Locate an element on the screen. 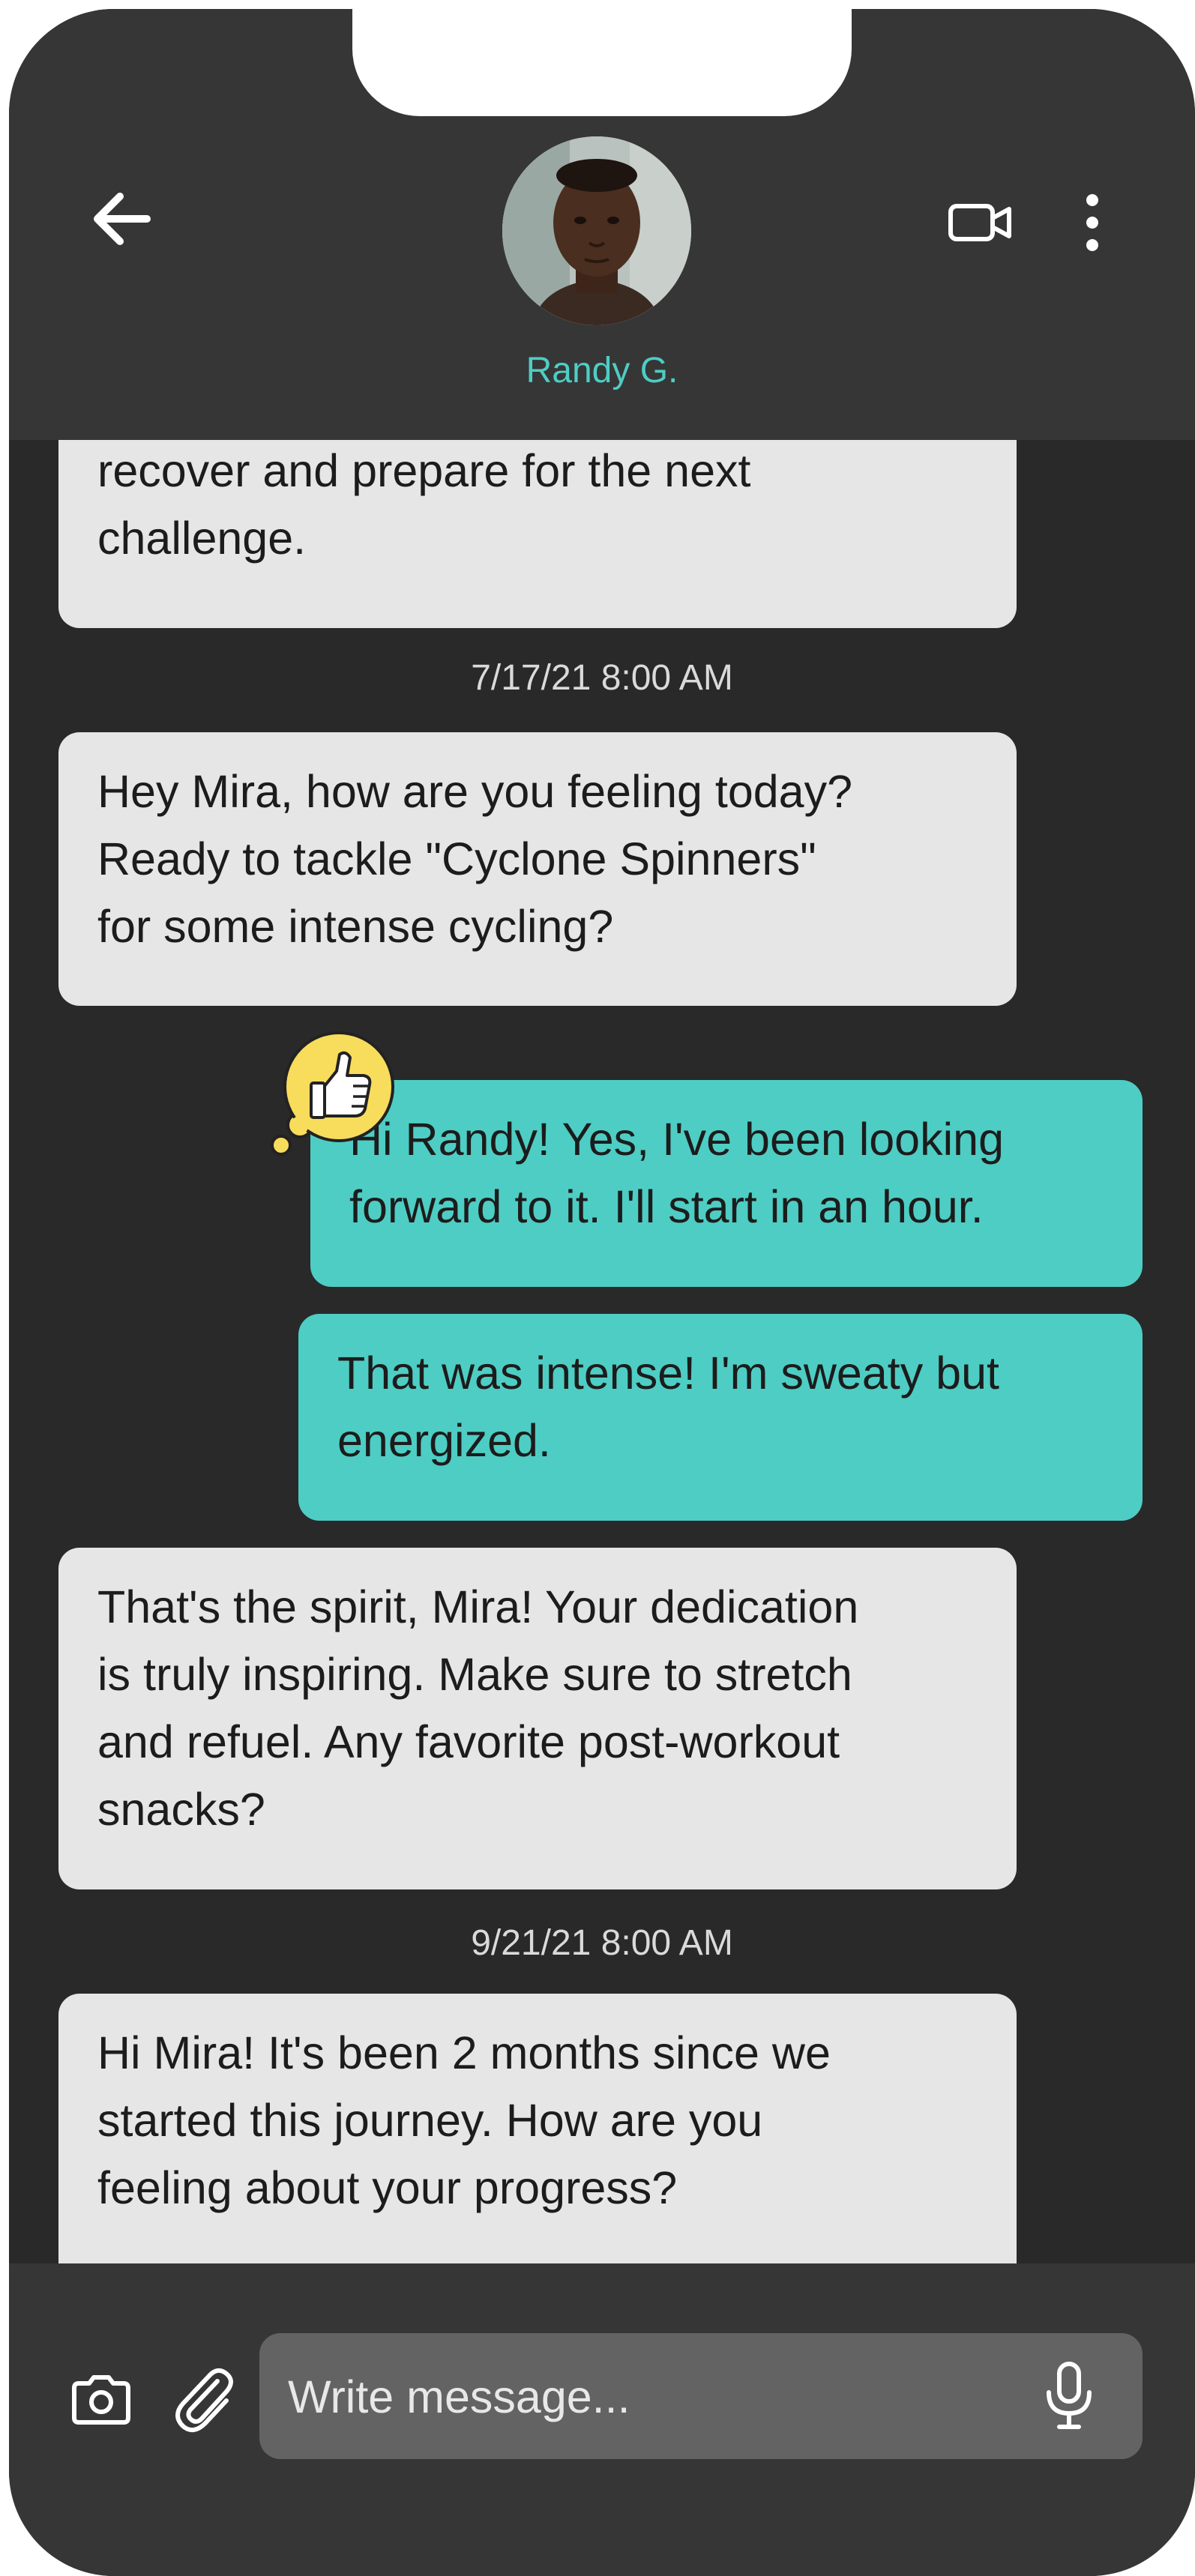 This screenshot has width=1195, height=2576. thumbs-up-icon is located at coordinates (335, 1096).